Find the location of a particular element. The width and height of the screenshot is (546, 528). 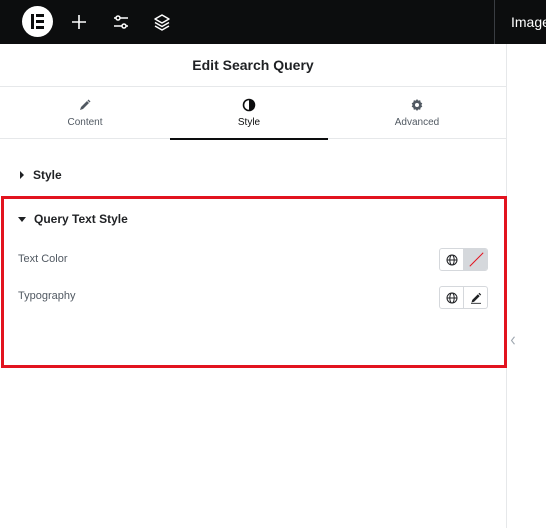

caret-right-icon is located at coordinates (22, 175).